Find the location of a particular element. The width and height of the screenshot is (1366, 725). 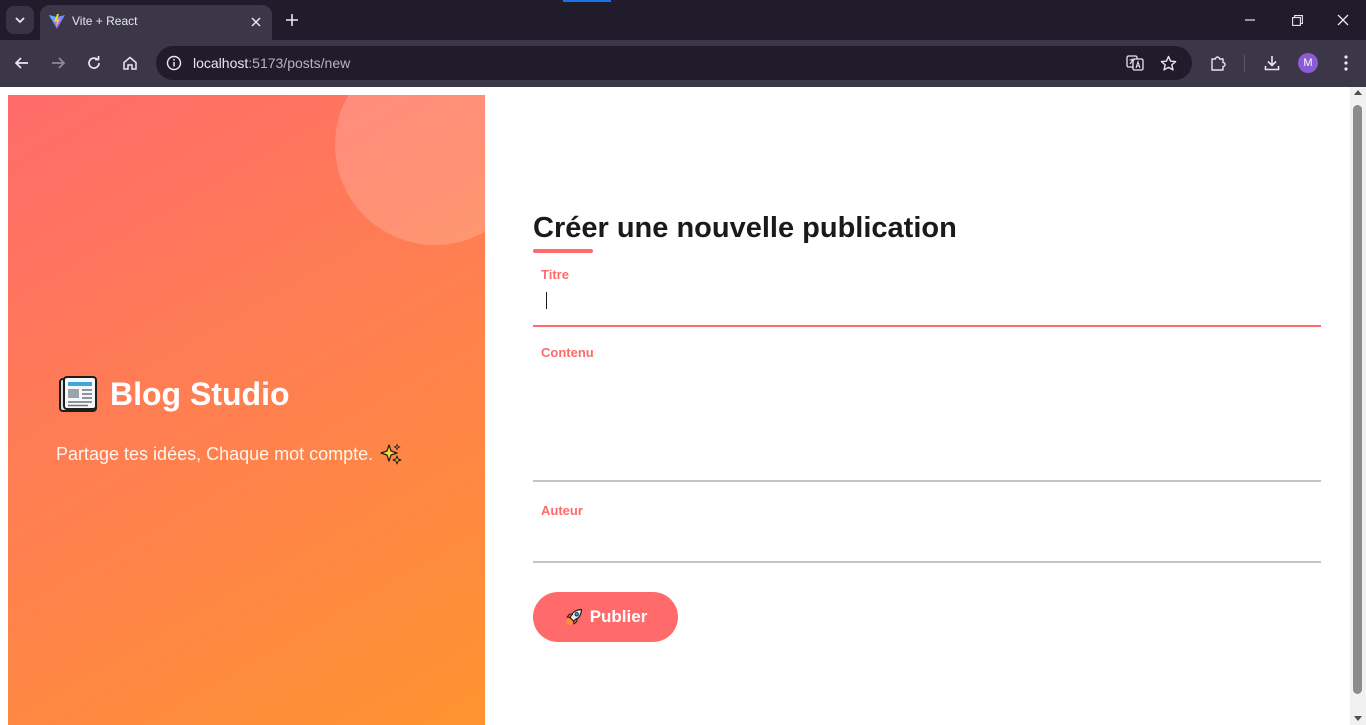

puzzle-icon is located at coordinates (1218, 63).